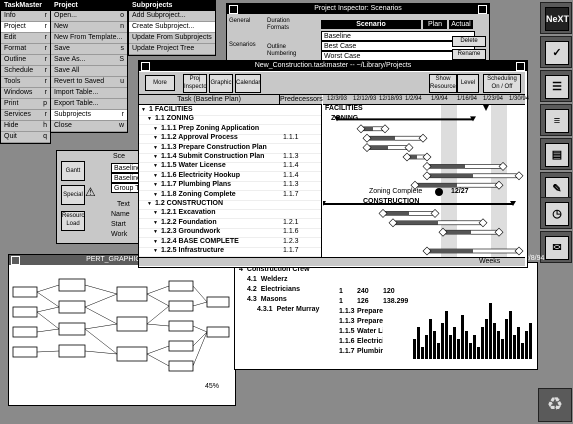 This screenshot has height=424, width=573. What do you see at coordinates (121, 330) in the screenshot?
I see `pert-diagram` at bounding box center [121, 330].